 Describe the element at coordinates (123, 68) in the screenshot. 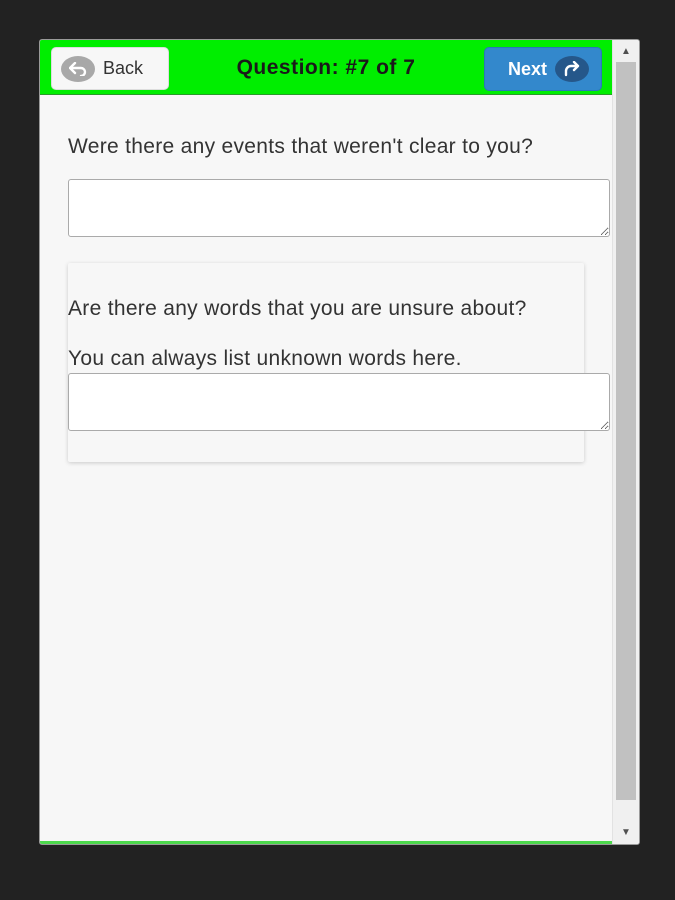

I see `back-button-label: Back` at that location.